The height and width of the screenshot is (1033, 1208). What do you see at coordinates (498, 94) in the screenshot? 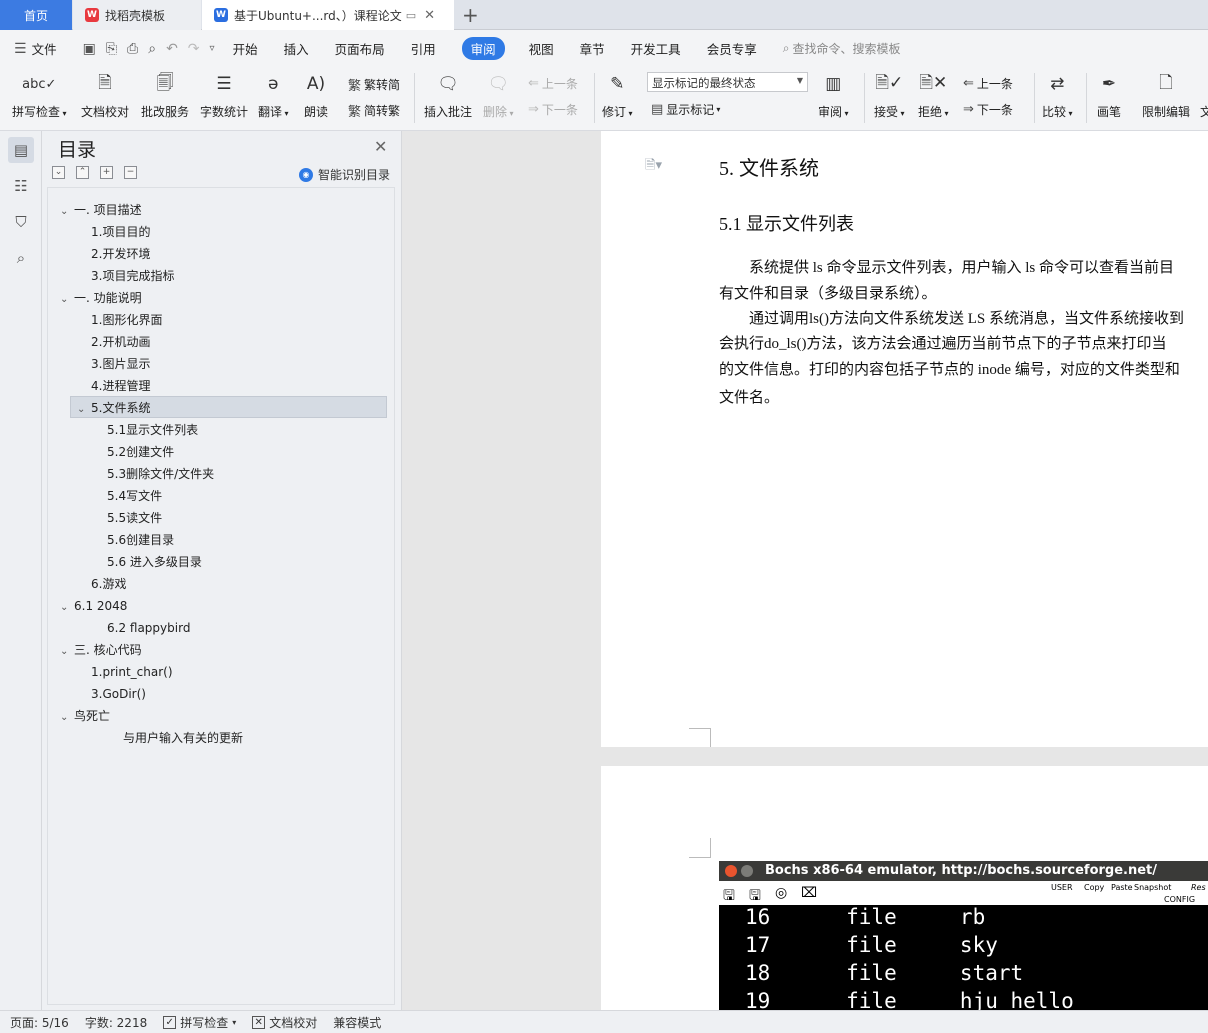
I see `delete-comment-button: 🗨 删除 ▾` at bounding box center [498, 94].